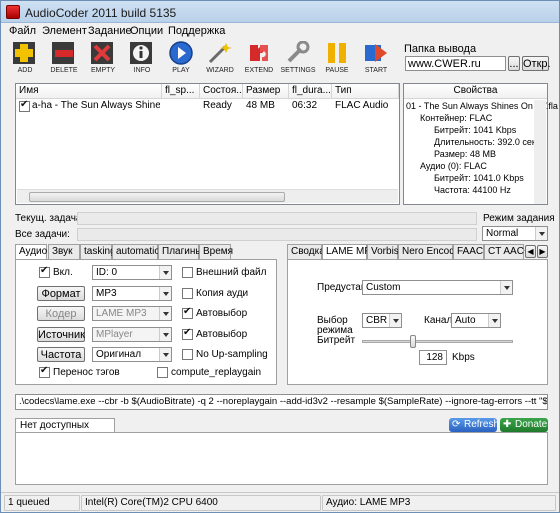 The image size is (560, 513). Describe the element at coordinates (61, 293) in the screenshot. I see `format-button: Формат` at that location.